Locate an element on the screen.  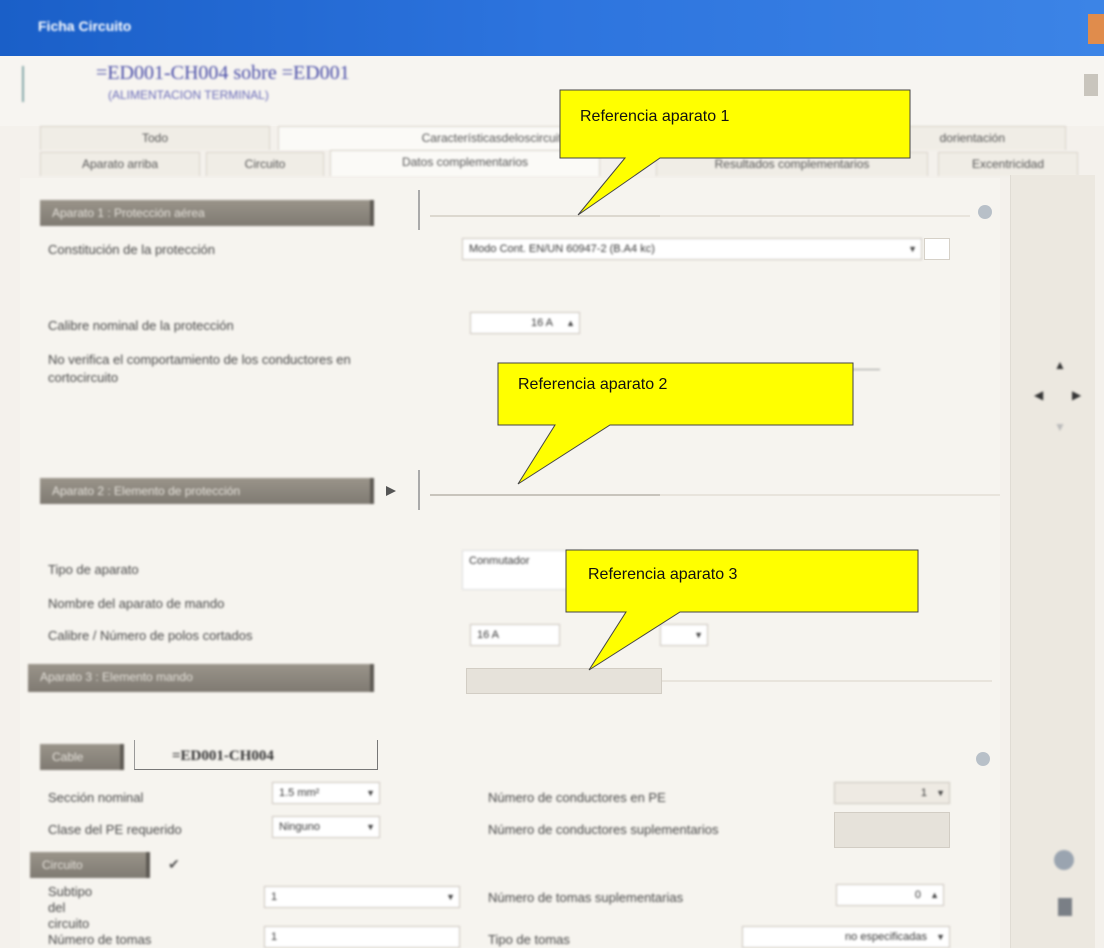
tab-resultados-complementarios: Resultados complementarios is located at coordinates (792, 164).